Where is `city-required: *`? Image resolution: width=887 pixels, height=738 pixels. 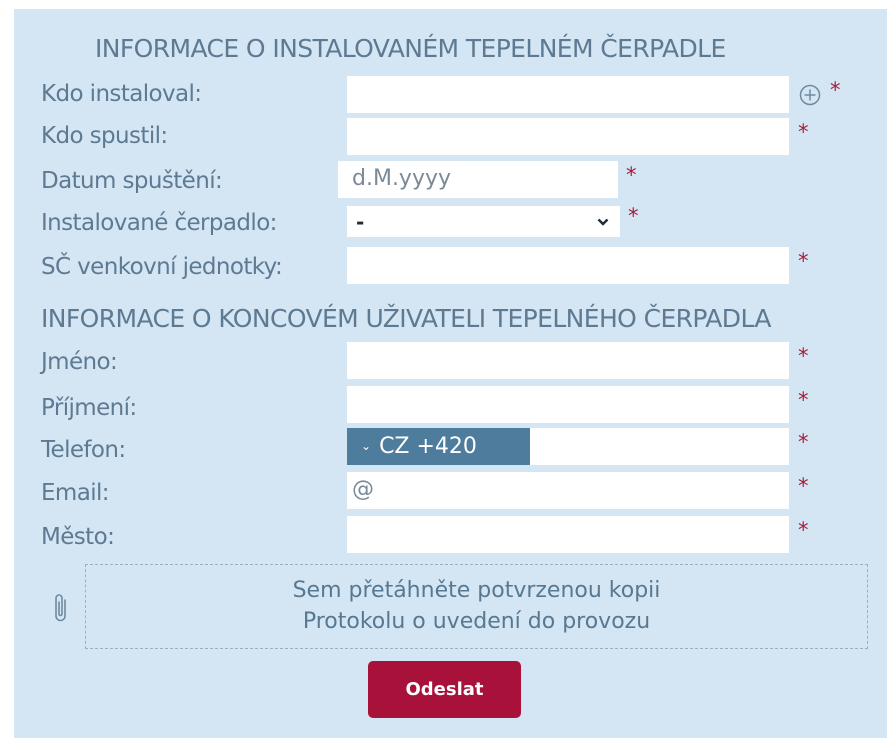
city-required: * is located at coordinates (803, 530).